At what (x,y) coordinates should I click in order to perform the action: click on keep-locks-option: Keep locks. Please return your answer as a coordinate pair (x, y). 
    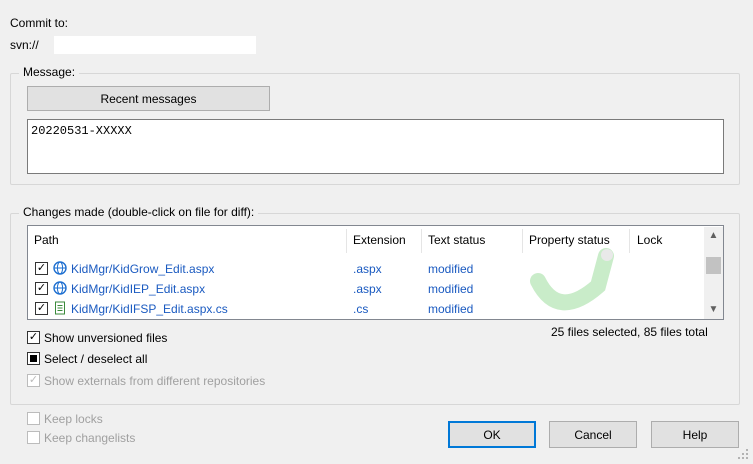
    Looking at the image, I should click on (102, 419).